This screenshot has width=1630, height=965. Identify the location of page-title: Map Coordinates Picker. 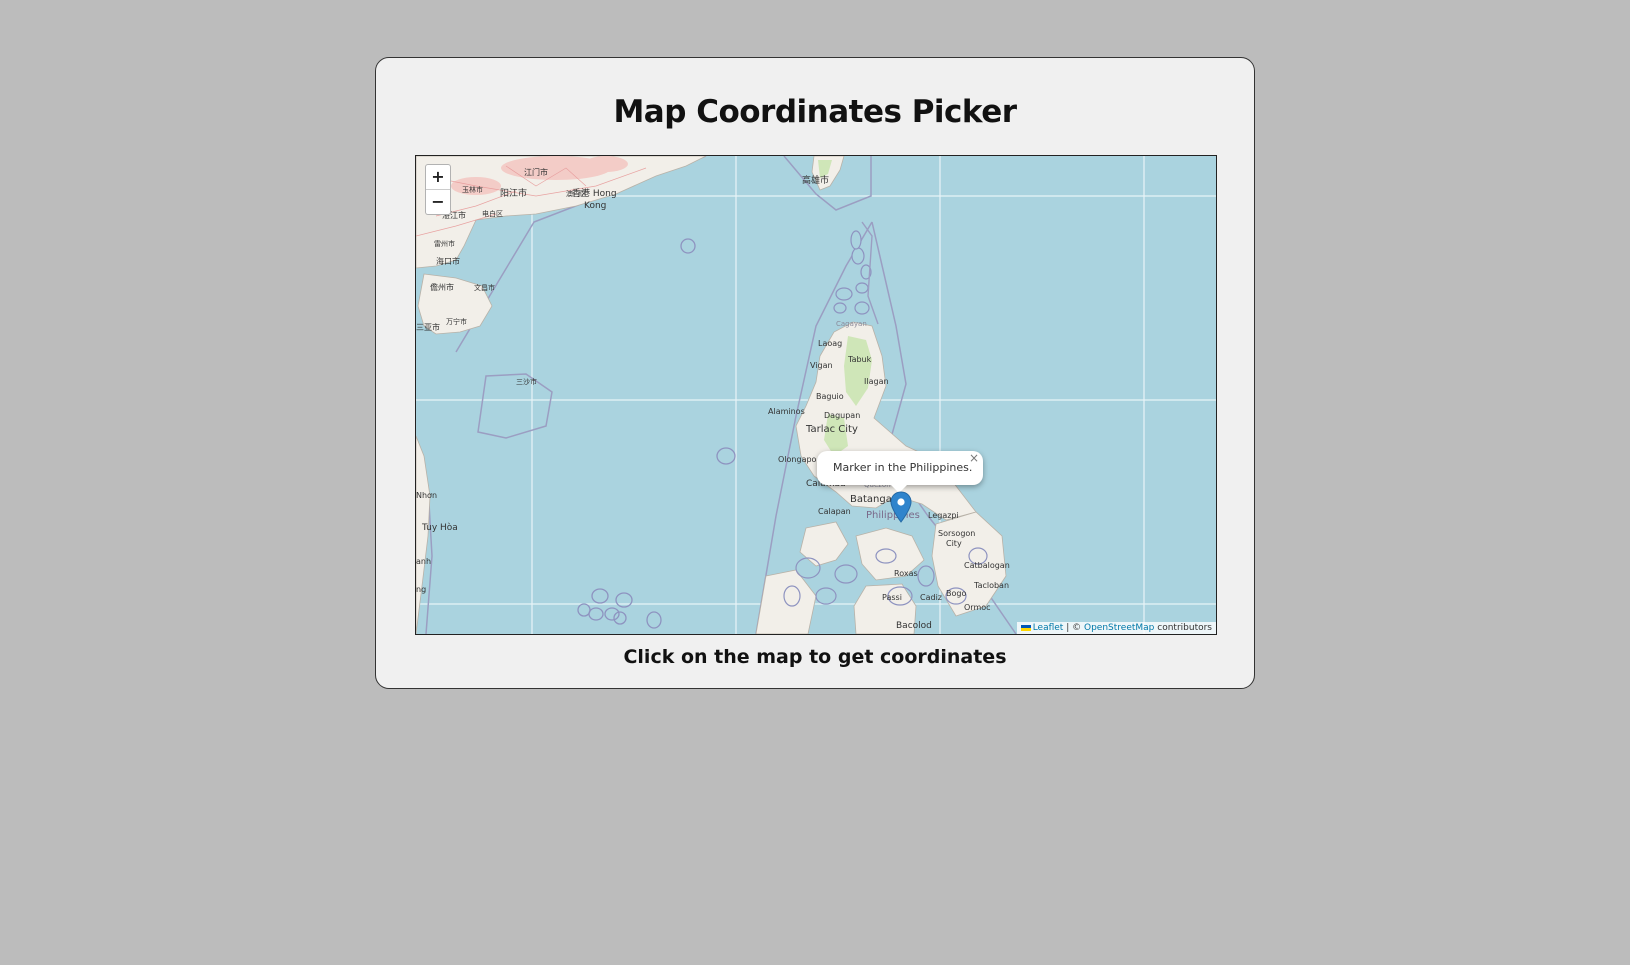
(815, 112).